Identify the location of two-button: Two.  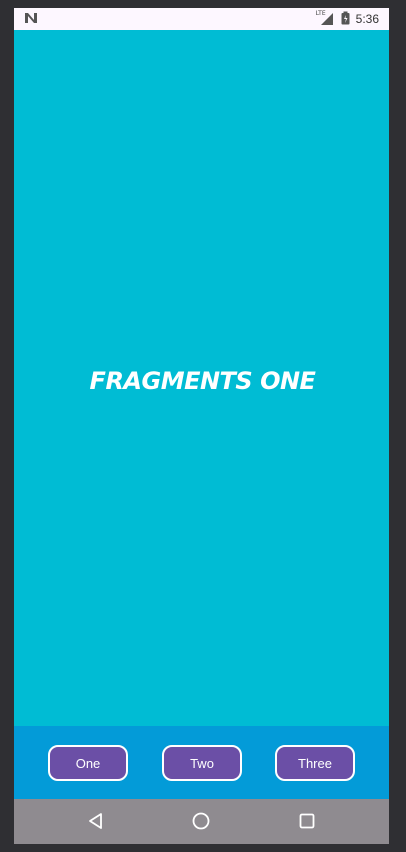
(202, 763).